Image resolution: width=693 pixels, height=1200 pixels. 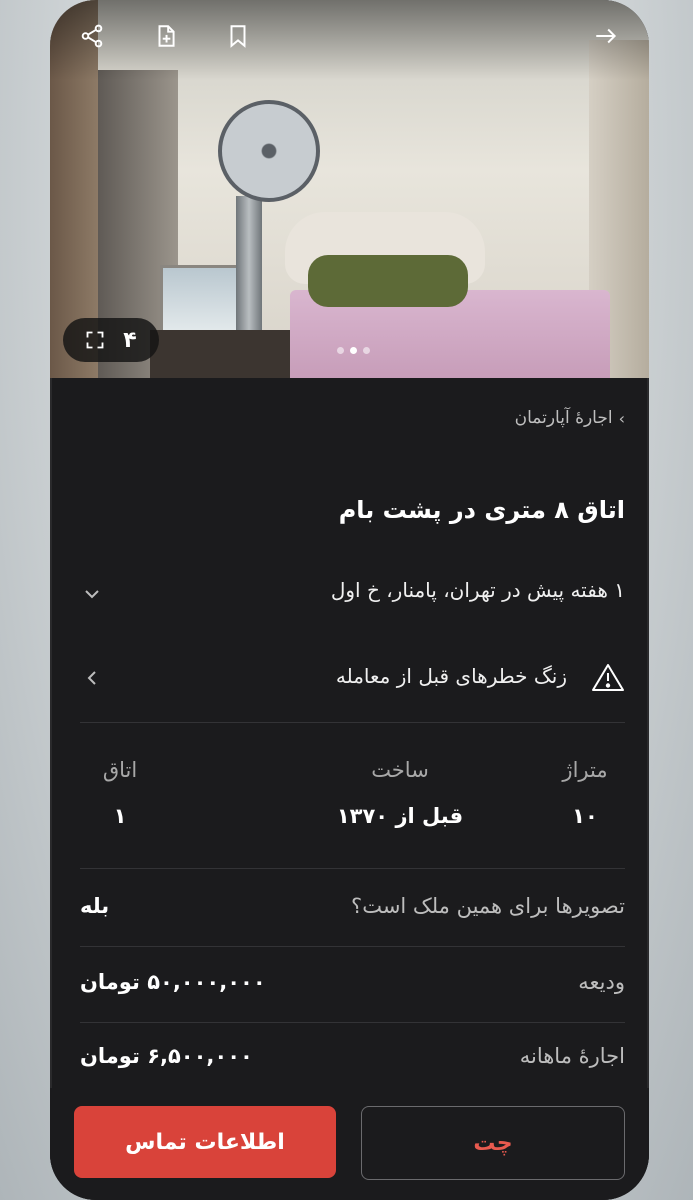 I want to click on stat-label: ساخت, so click(x=400, y=770).